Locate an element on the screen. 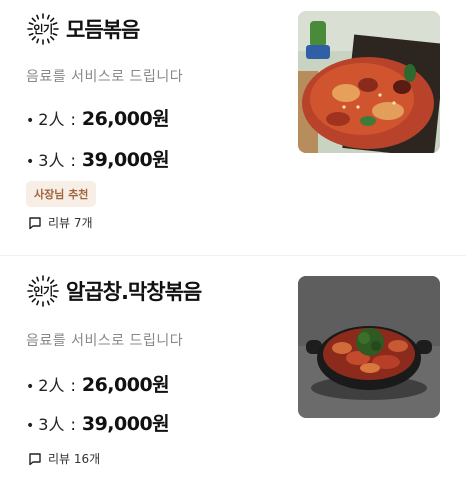 This screenshot has width=466, height=484. menu-title-row: 인기 알곱창.막창볶음 is located at coordinates (114, 291).